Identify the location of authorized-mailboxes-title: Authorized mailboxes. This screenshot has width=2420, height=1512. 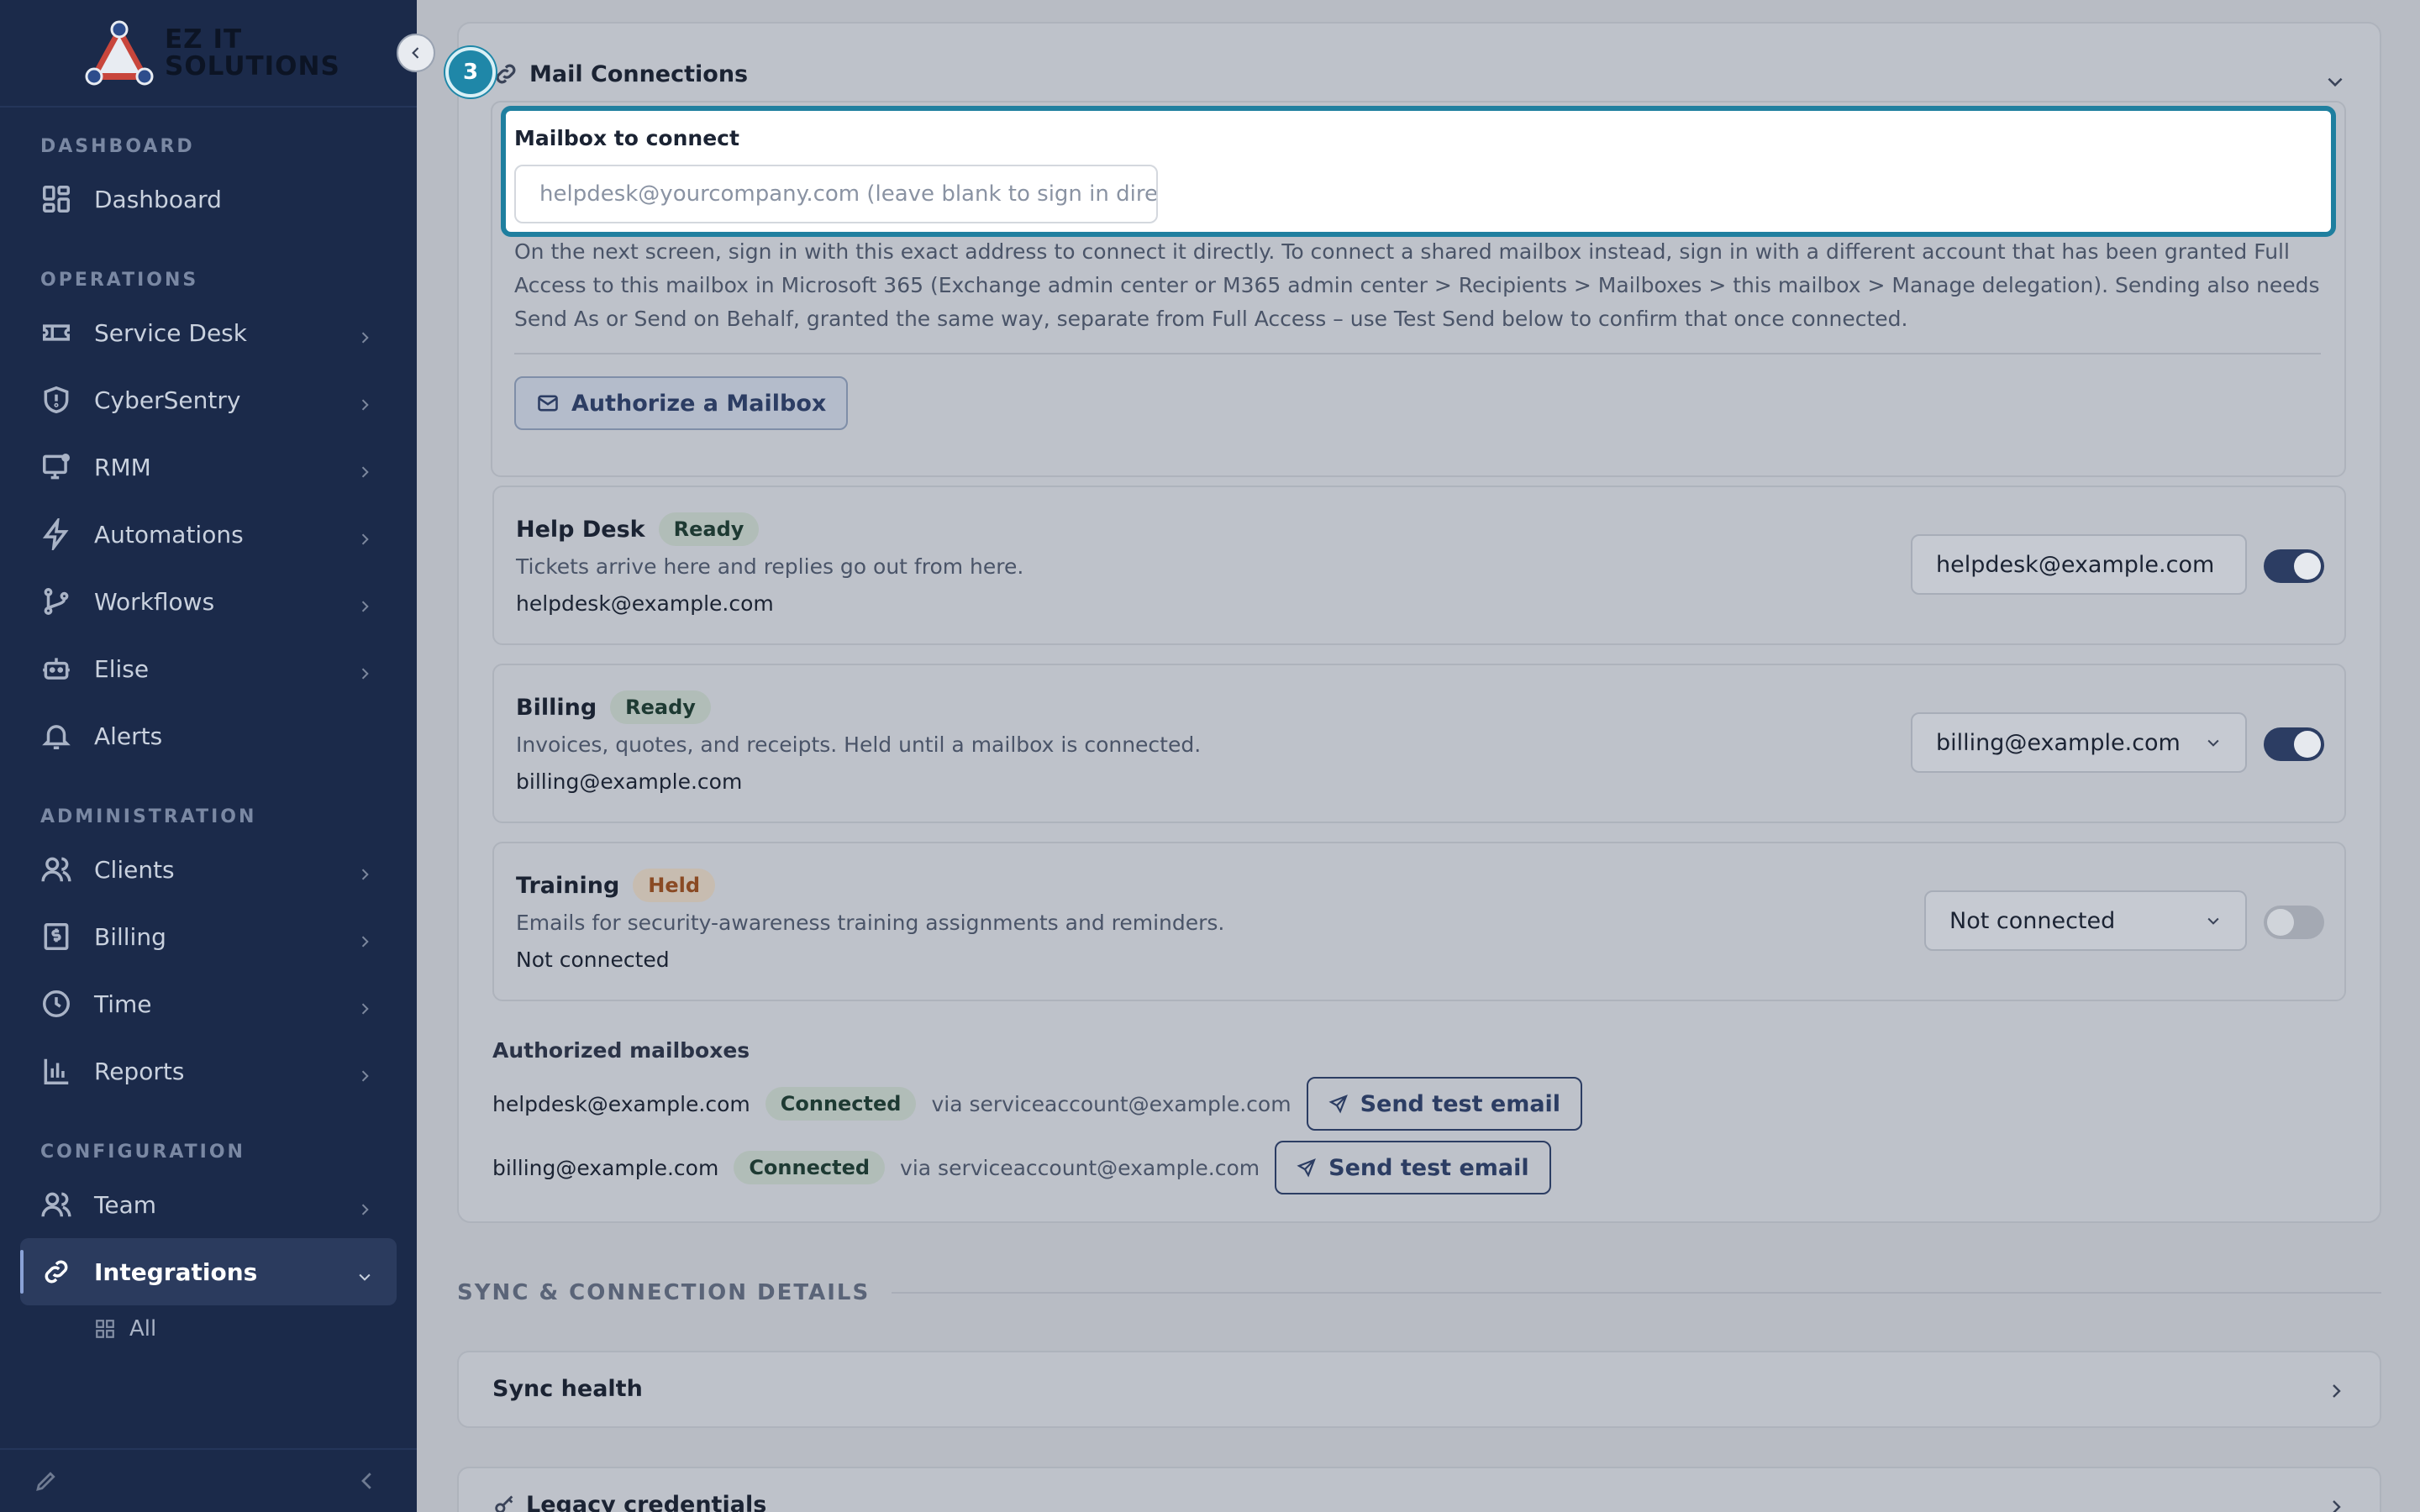
(621, 1050).